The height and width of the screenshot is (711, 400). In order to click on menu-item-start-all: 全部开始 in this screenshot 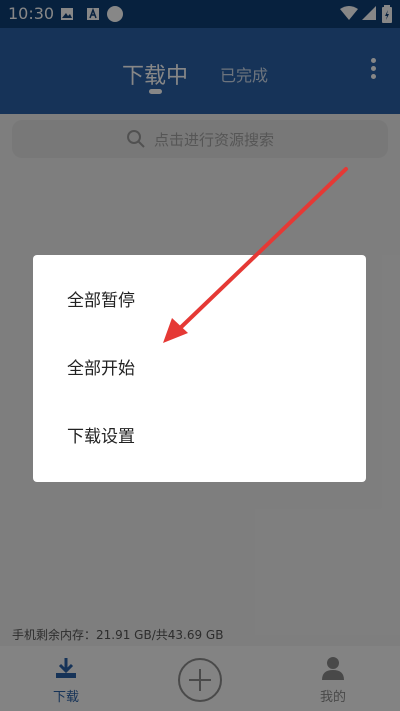, I will do `click(199, 369)`.